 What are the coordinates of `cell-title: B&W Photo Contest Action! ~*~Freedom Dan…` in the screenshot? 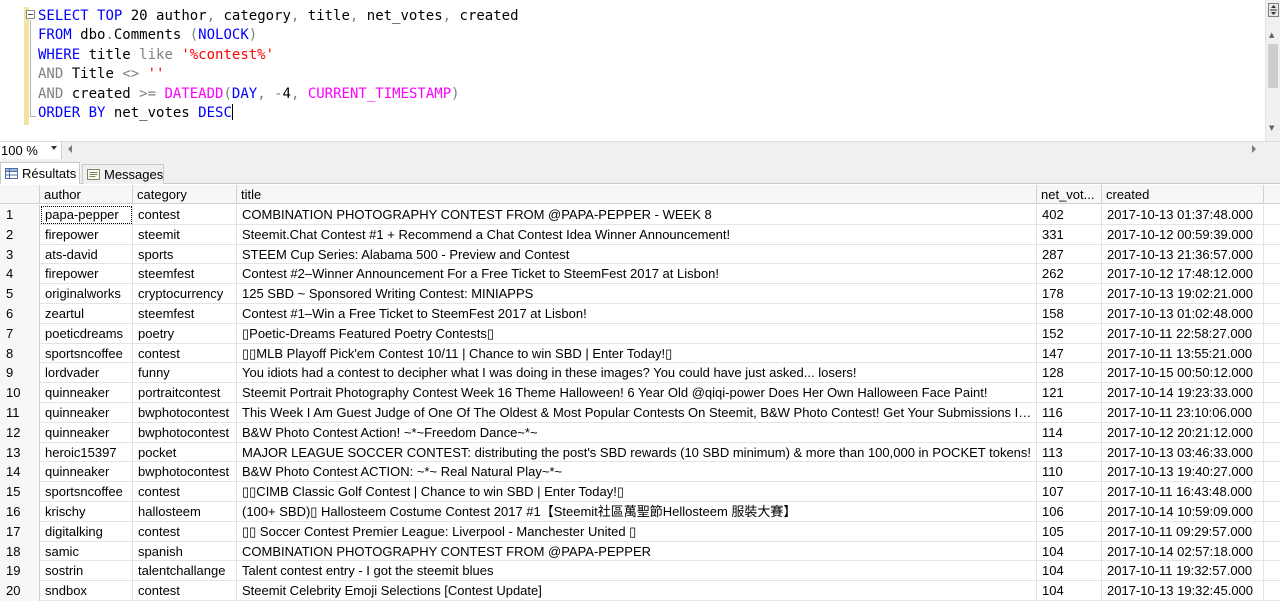 It's located at (637, 432).